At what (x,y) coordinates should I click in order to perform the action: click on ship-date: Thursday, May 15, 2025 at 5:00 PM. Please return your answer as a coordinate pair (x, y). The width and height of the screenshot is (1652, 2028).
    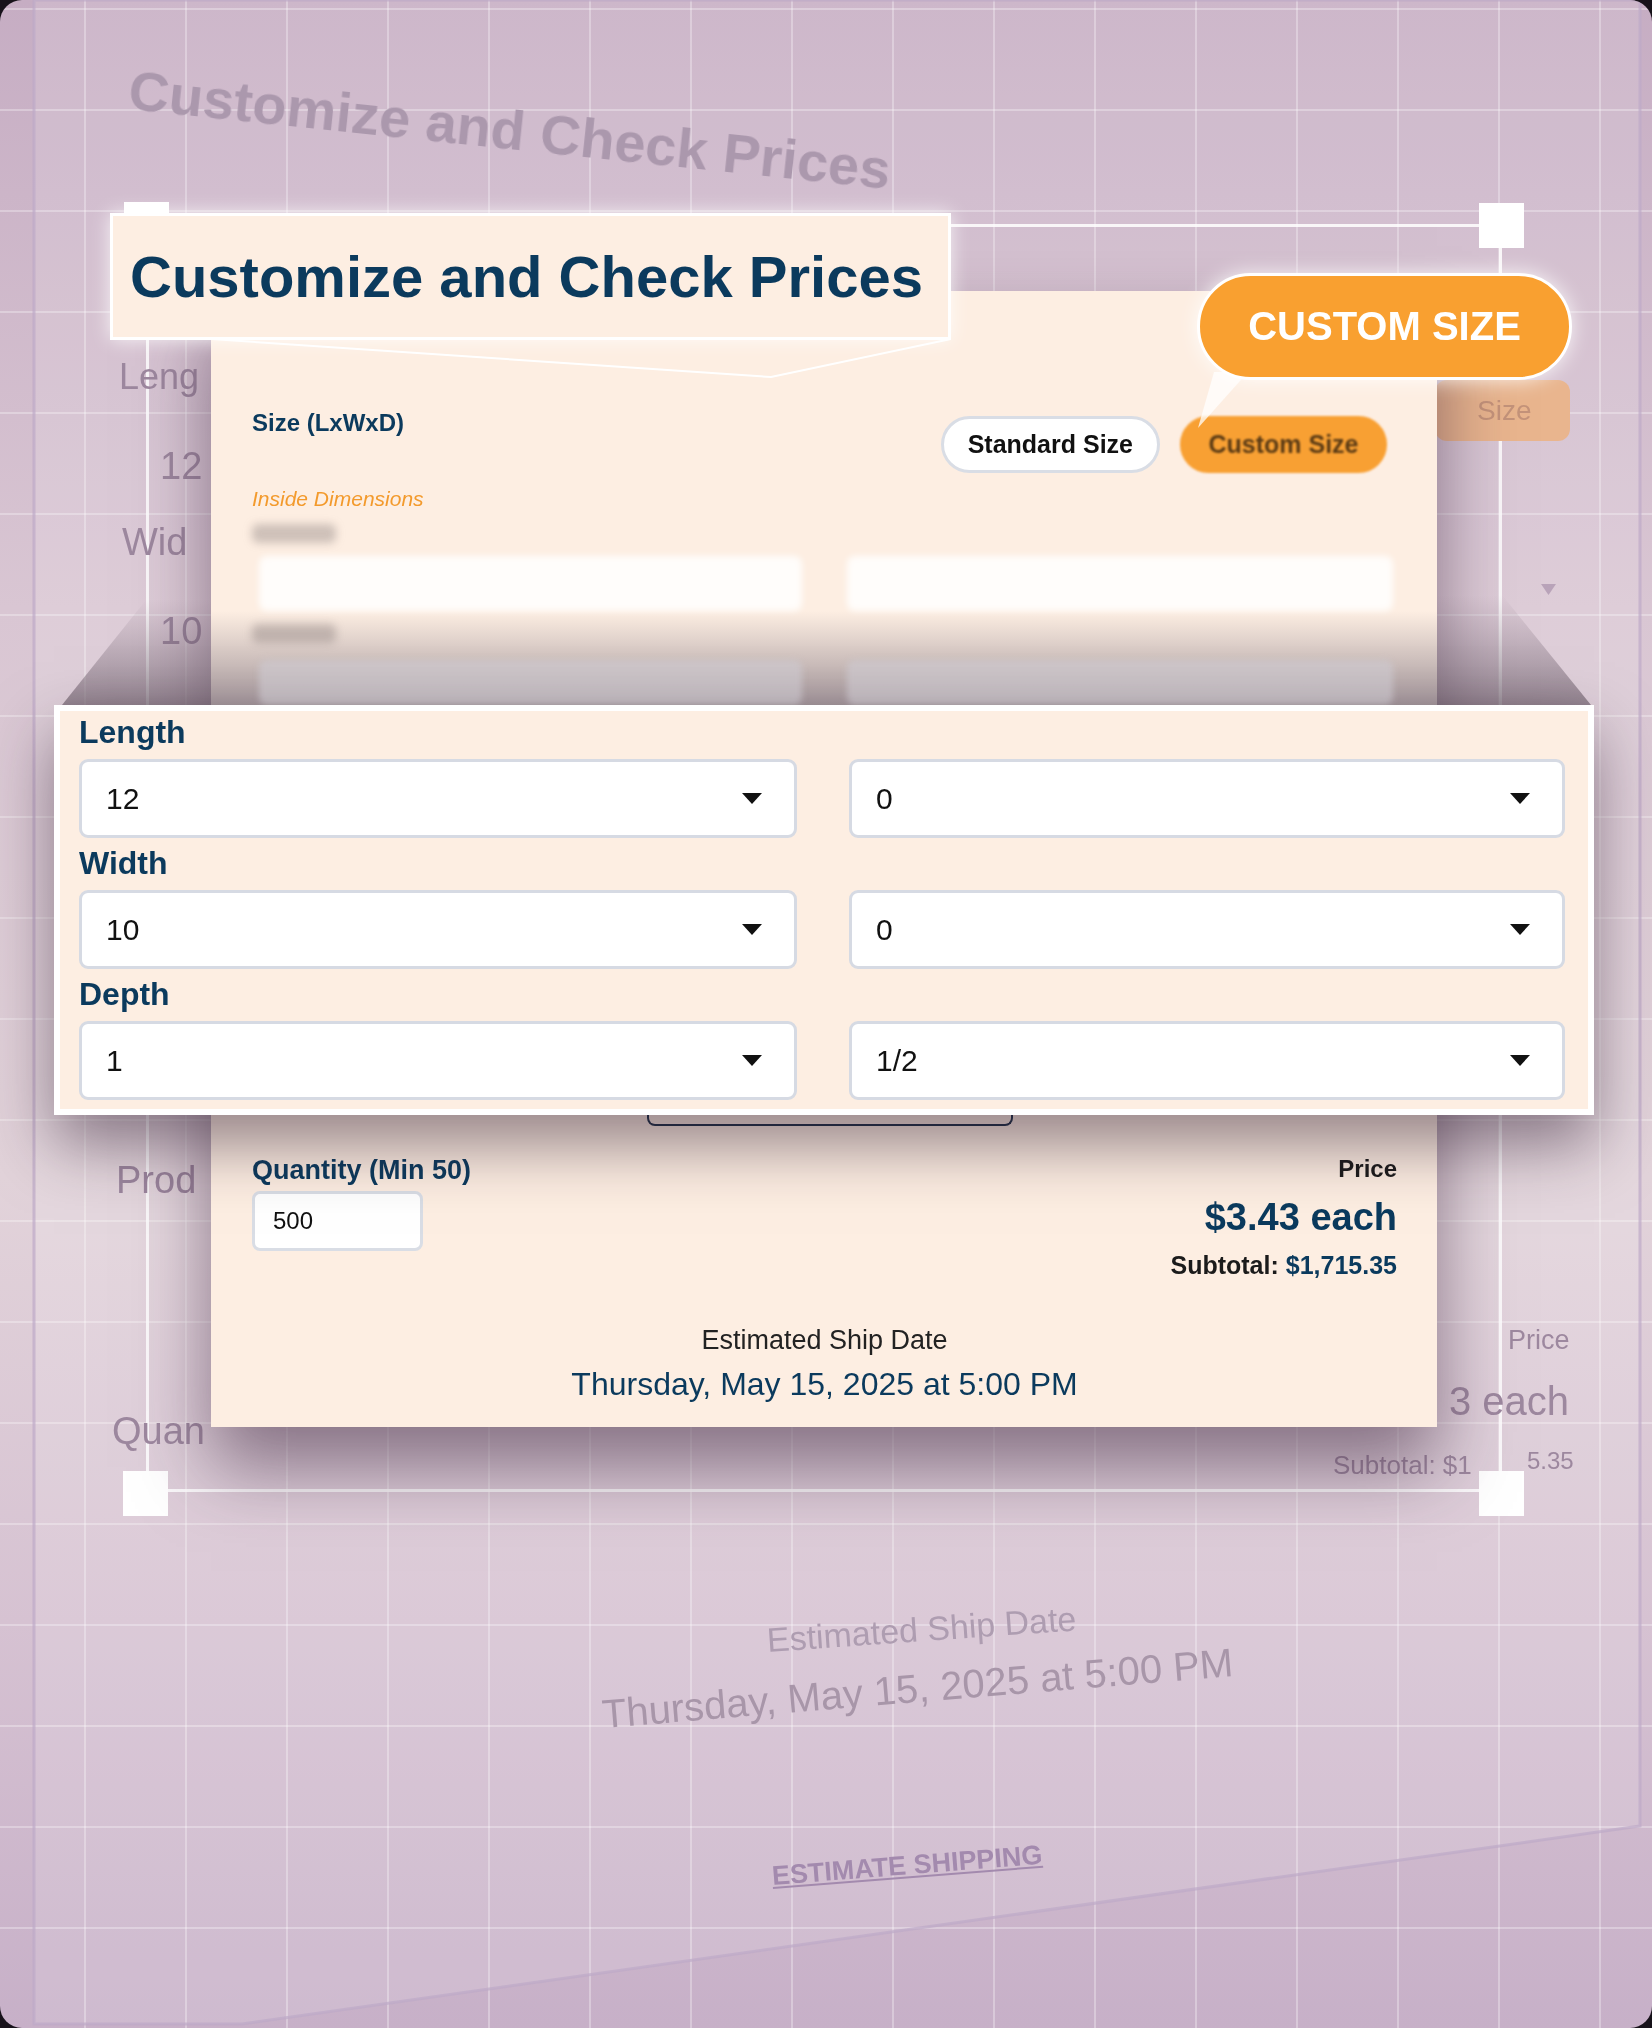
    Looking at the image, I should click on (824, 1384).